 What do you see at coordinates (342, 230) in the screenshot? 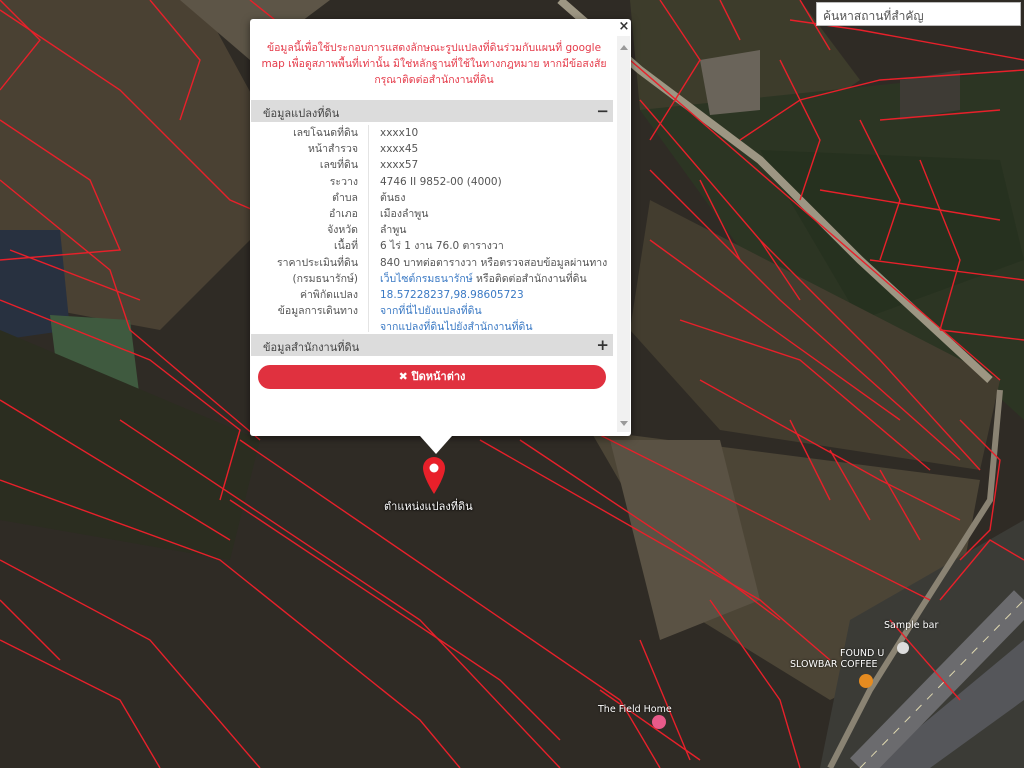
I see `row-label: จังหวัด` at bounding box center [342, 230].